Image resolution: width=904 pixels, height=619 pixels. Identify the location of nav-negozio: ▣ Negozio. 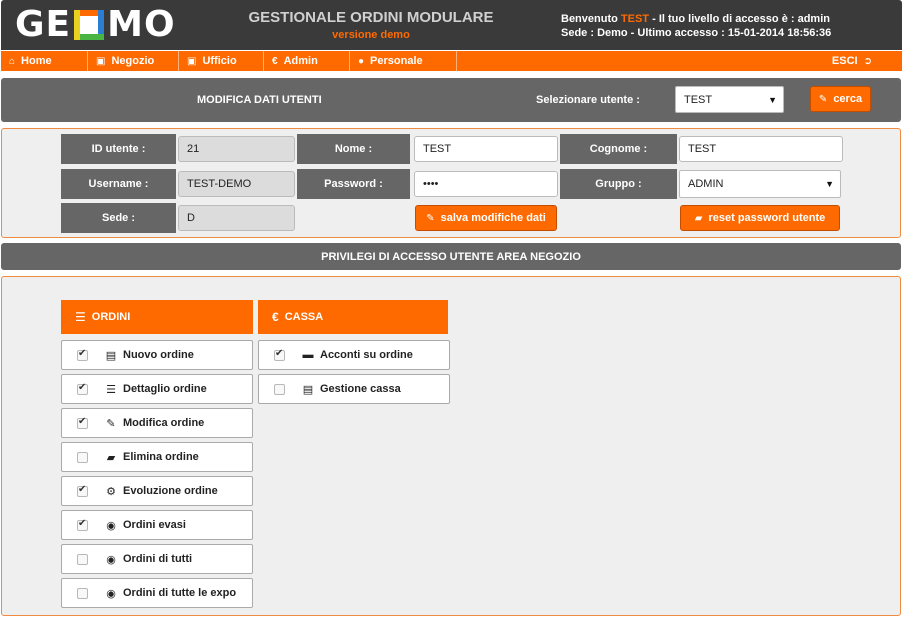
(133, 61).